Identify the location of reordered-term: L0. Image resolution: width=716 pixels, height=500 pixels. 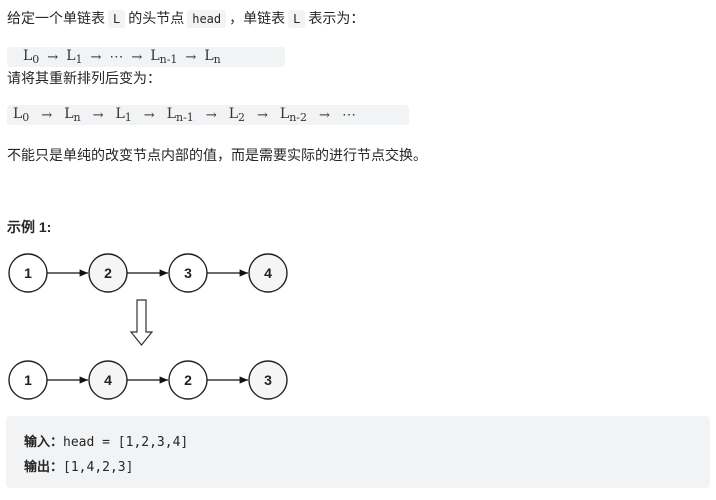
(21, 115).